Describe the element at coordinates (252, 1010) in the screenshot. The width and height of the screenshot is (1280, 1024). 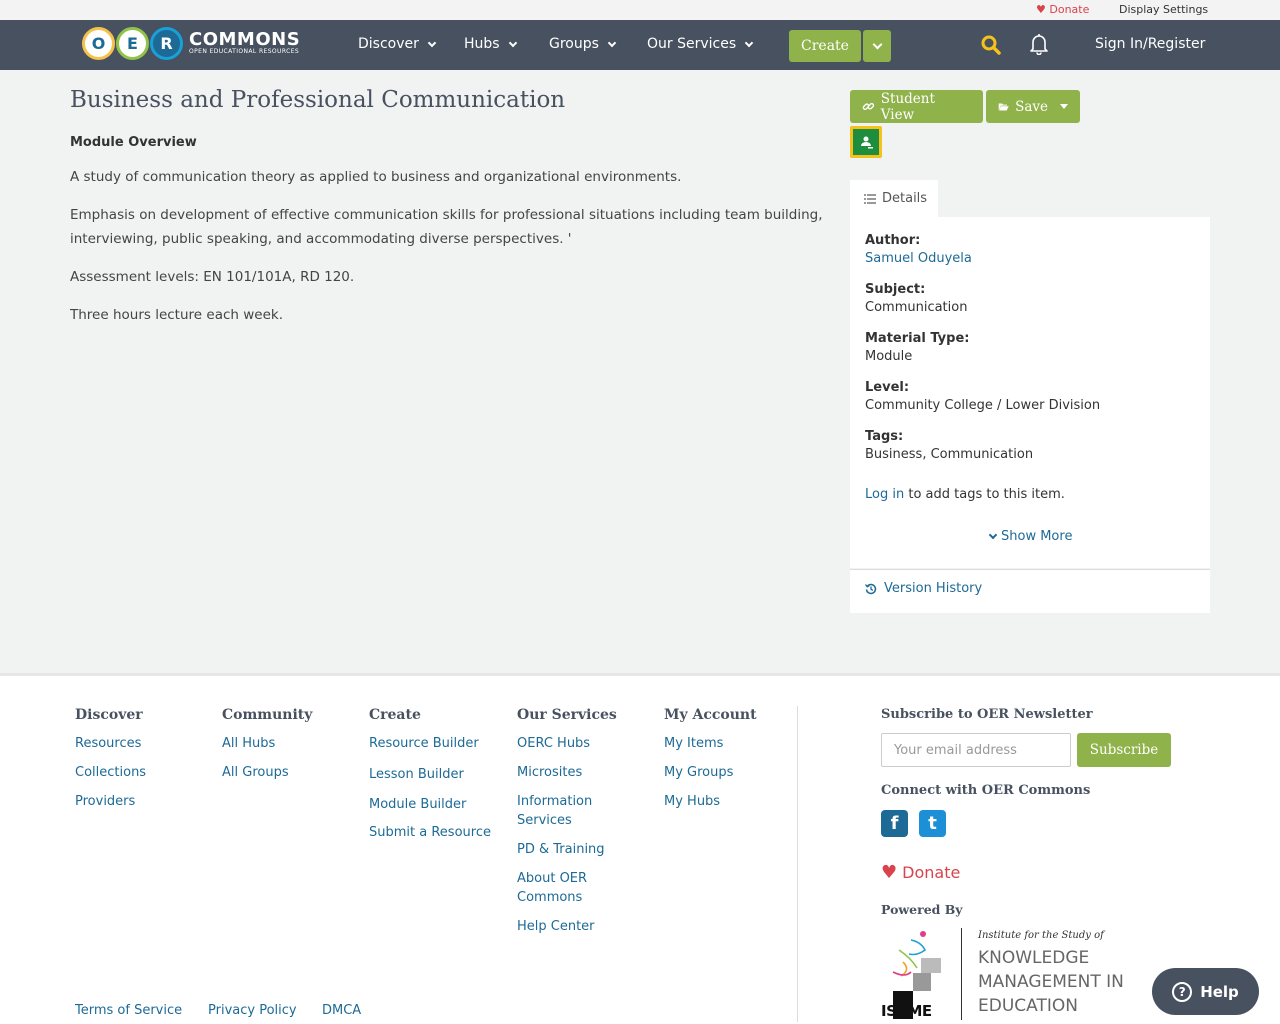
I see `privacy-policy-link: Privacy Policy` at that location.